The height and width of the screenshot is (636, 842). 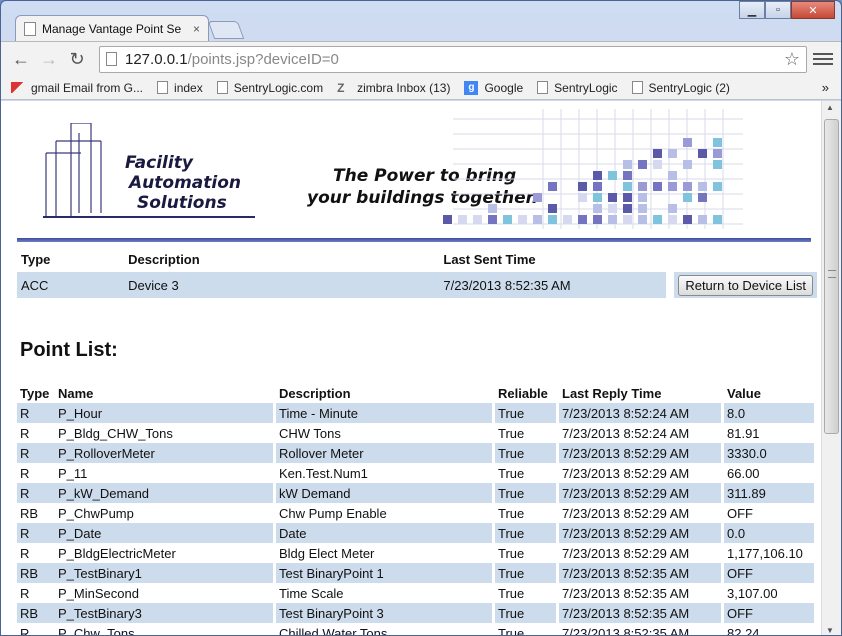 What do you see at coordinates (384, 573) in the screenshot?
I see `cell-description: Test BinaryPoint 1` at bounding box center [384, 573].